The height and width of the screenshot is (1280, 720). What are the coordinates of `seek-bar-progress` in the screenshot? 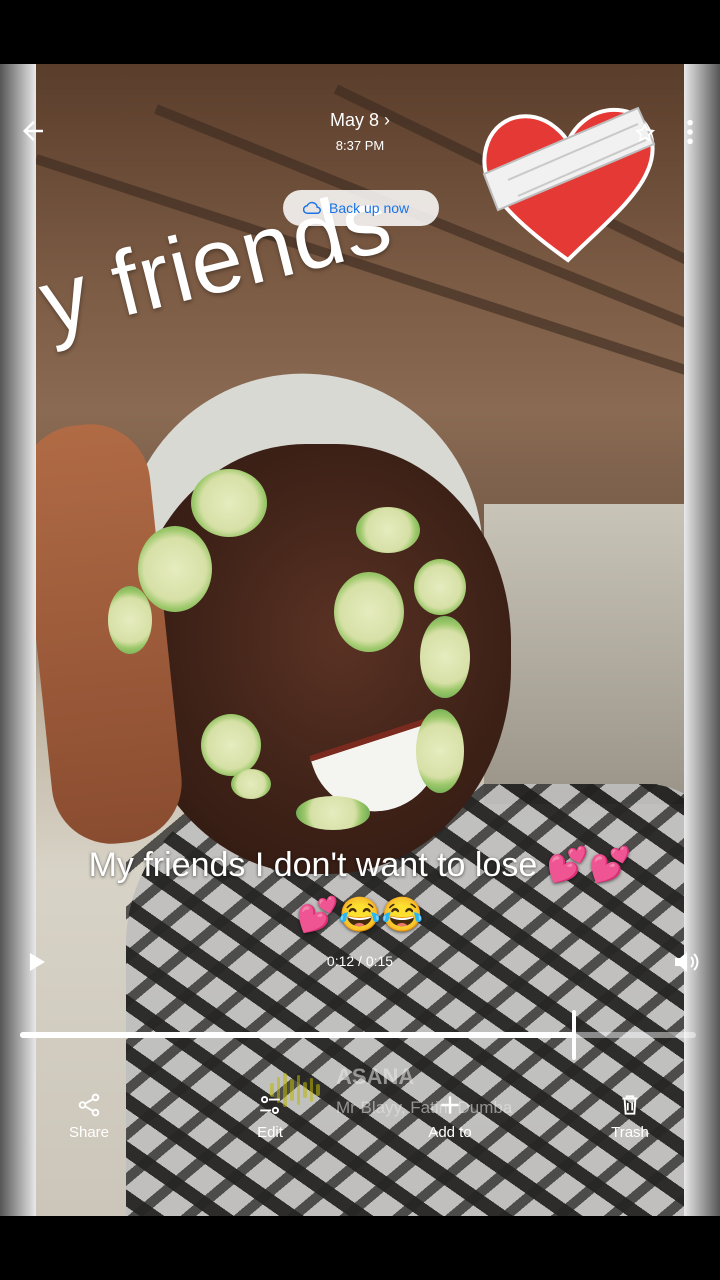 It's located at (297, 1035).